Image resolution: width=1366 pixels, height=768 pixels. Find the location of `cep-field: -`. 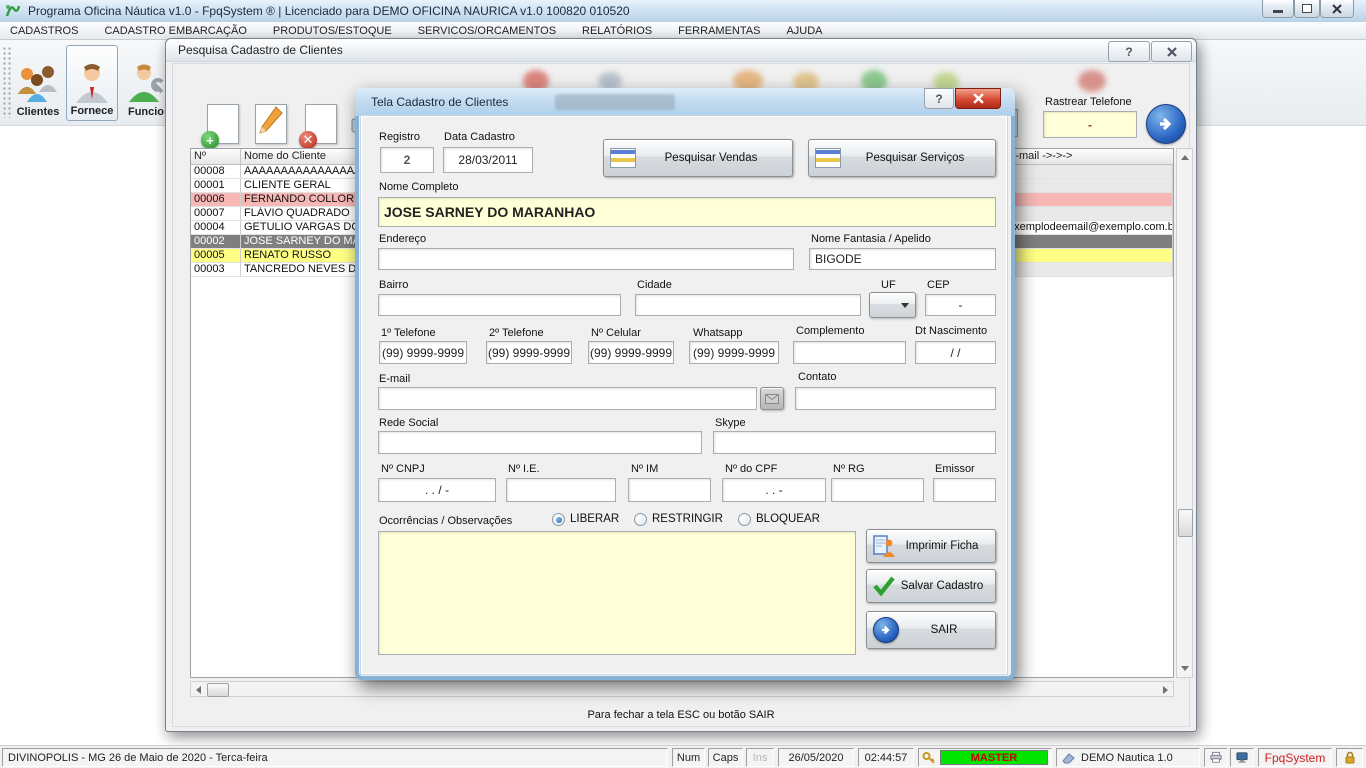

cep-field: - is located at coordinates (960, 305).